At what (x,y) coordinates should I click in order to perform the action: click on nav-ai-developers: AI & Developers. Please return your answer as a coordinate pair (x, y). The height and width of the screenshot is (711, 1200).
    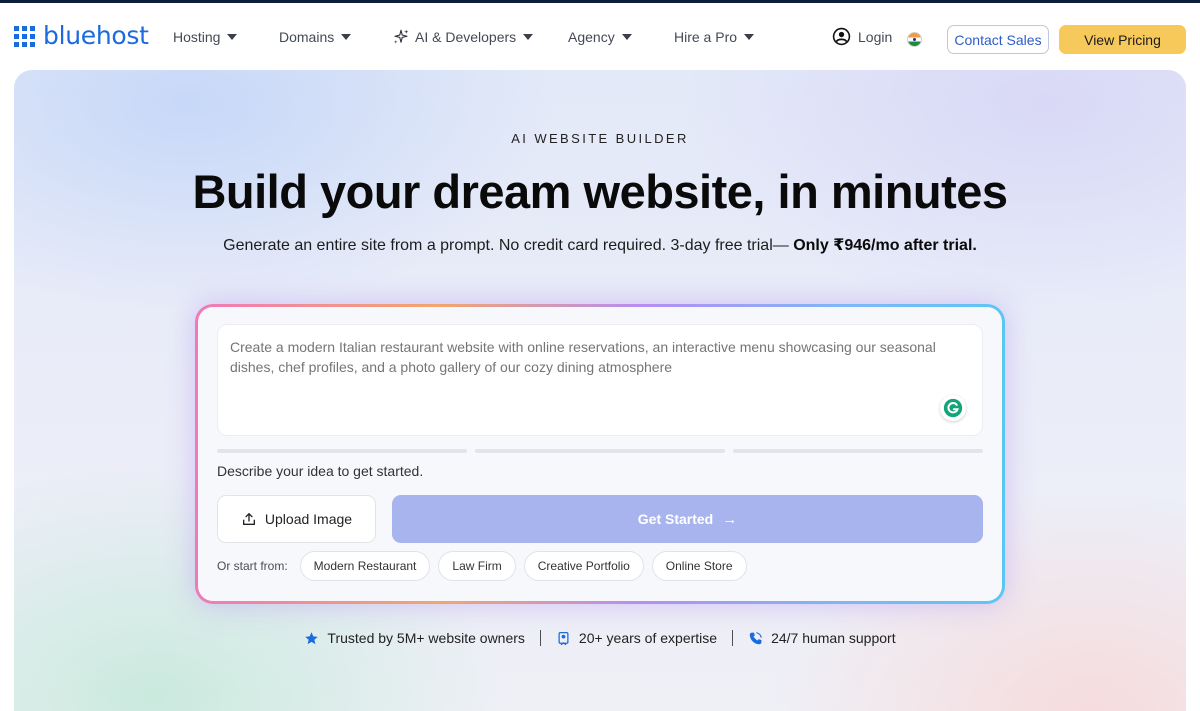
    Looking at the image, I should click on (463, 37).